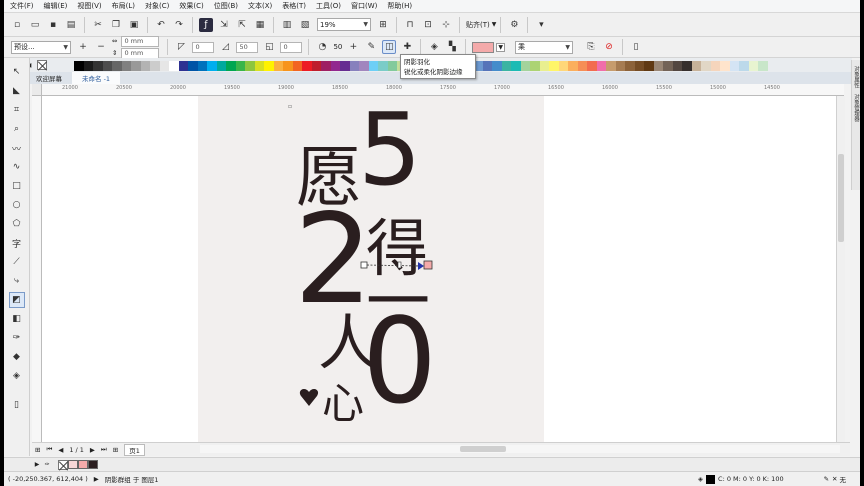 Image resolution: width=864 pixels, height=486 pixels. I want to click on tab-welcome-screen: 欢迎屏幕, so click(49, 78).